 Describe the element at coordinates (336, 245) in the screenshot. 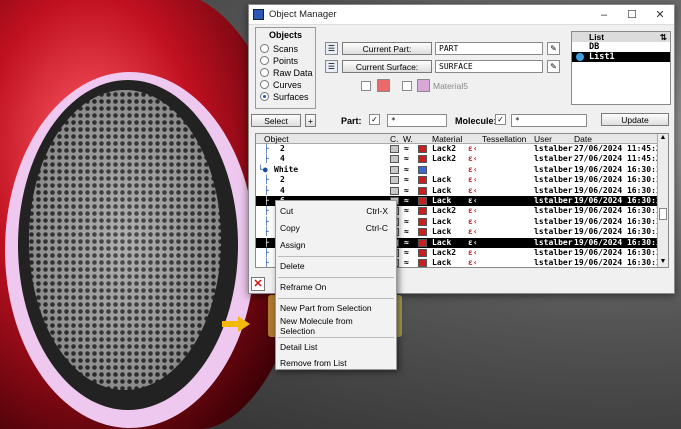

I see `menu-assign: Assign` at that location.